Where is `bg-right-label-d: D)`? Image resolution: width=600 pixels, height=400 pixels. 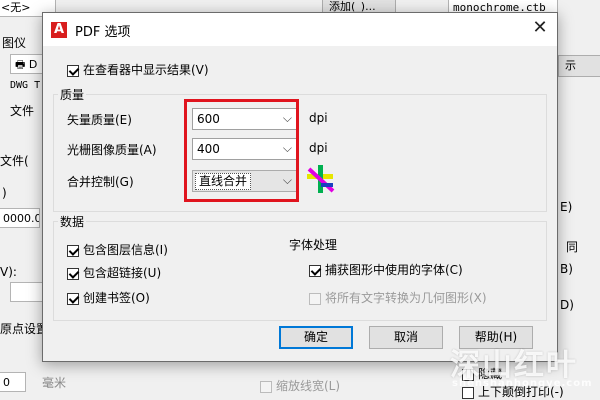 bg-right-label-d: D) is located at coordinates (567, 305).